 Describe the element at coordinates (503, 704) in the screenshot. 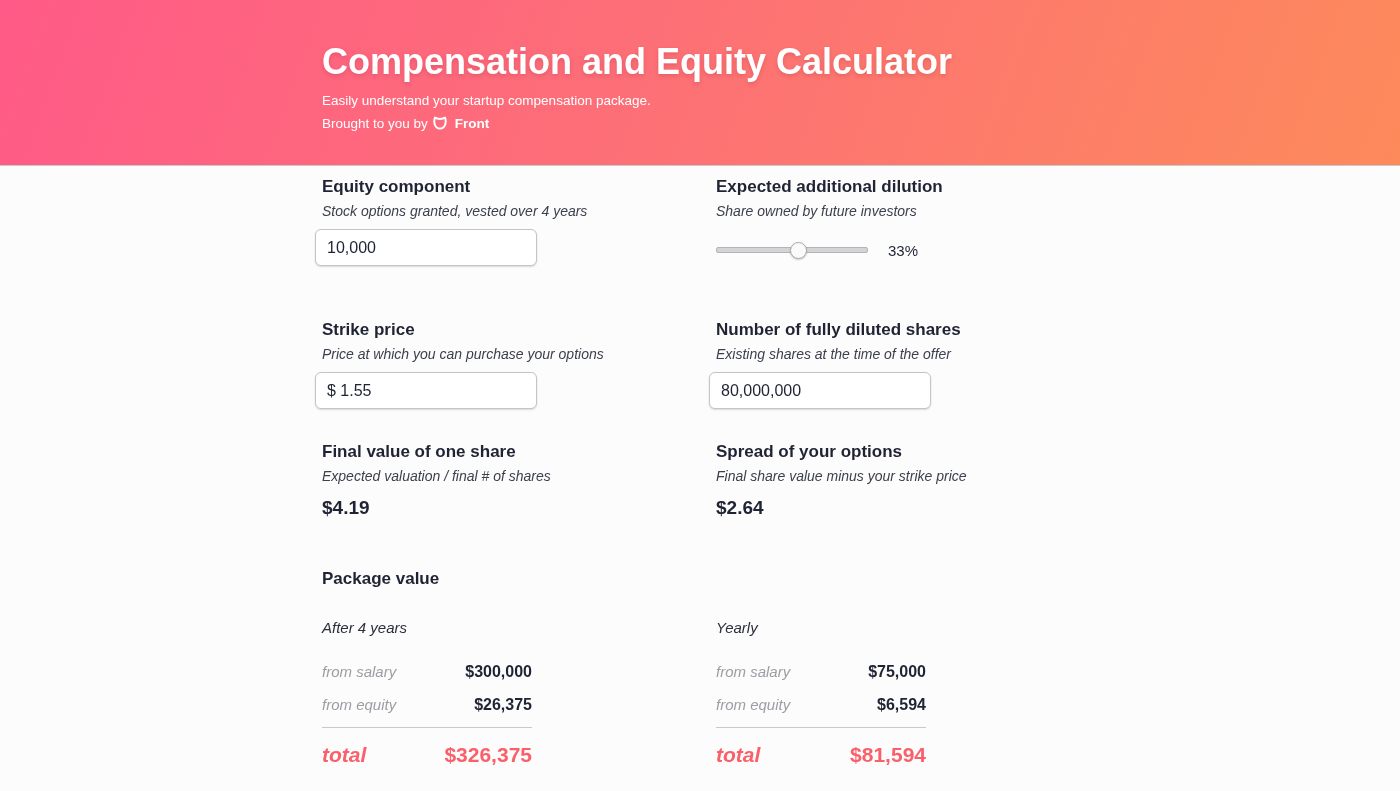

I see `row-value: $26,375` at that location.